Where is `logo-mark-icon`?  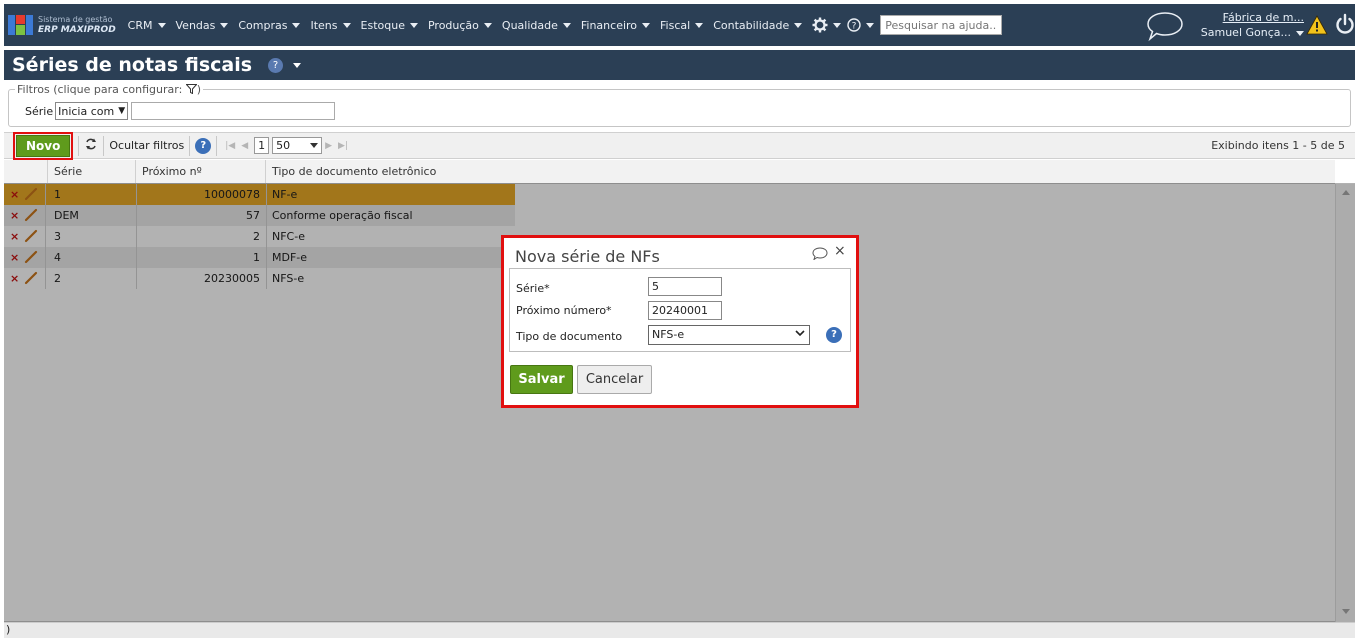
logo-mark-icon is located at coordinates (21, 25).